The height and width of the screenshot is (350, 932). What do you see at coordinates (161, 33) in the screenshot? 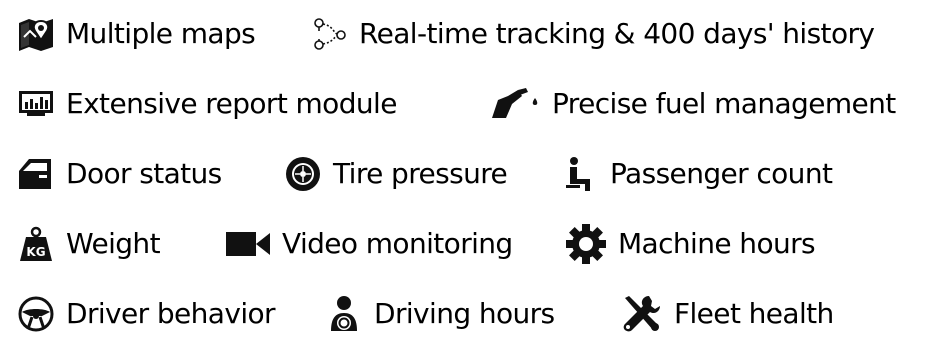
I see `feature-label: Multiple maps` at bounding box center [161, 33].